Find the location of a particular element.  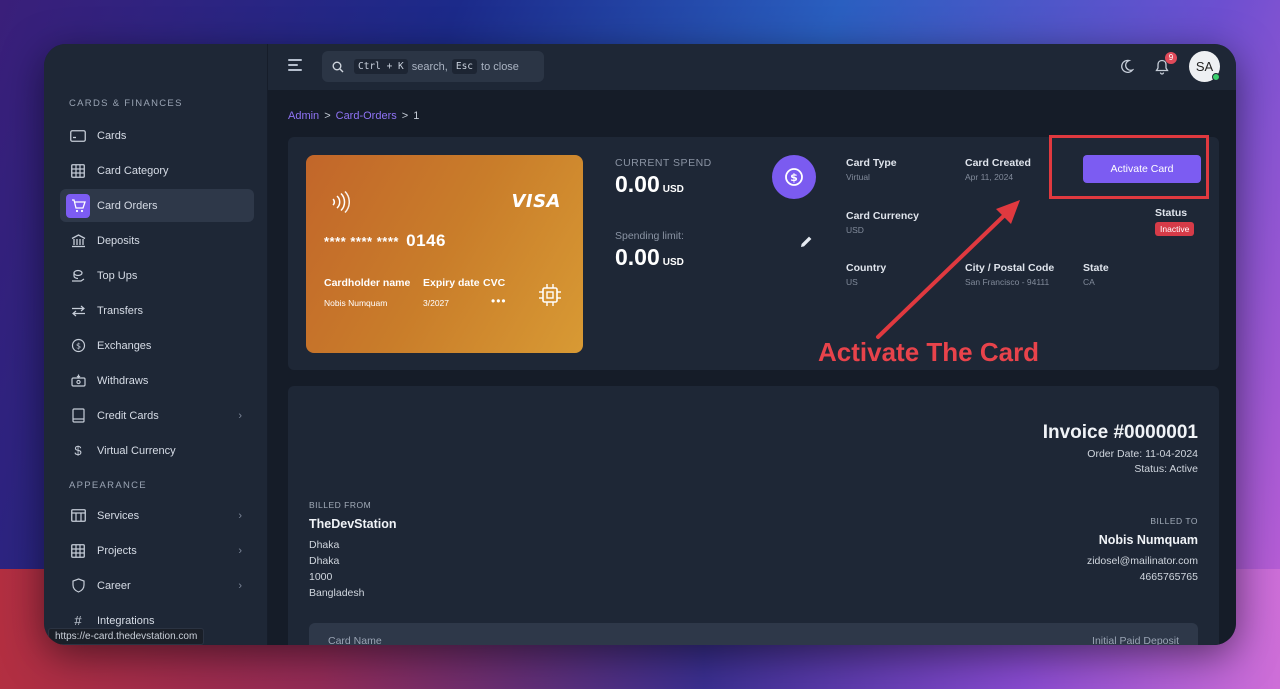

billed-from-line: Bangladesh is located at coordinates (337, 593).